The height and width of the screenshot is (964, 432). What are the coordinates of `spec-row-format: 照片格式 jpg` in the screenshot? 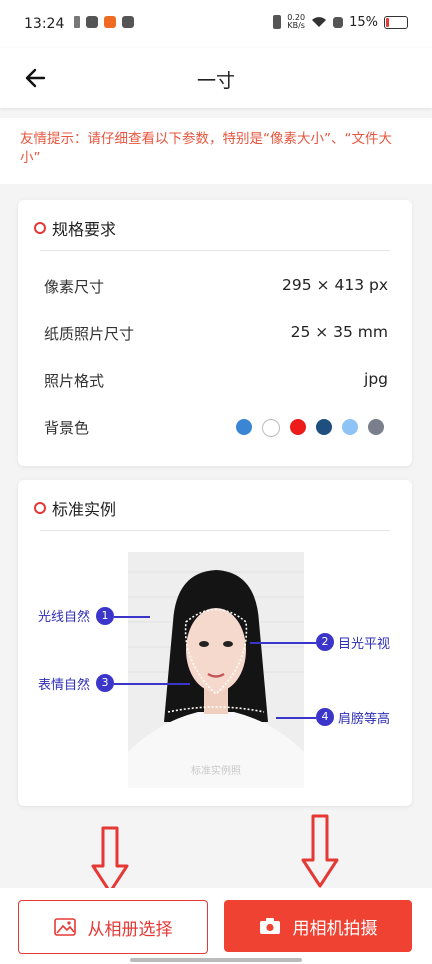 It's located at (216, 382).